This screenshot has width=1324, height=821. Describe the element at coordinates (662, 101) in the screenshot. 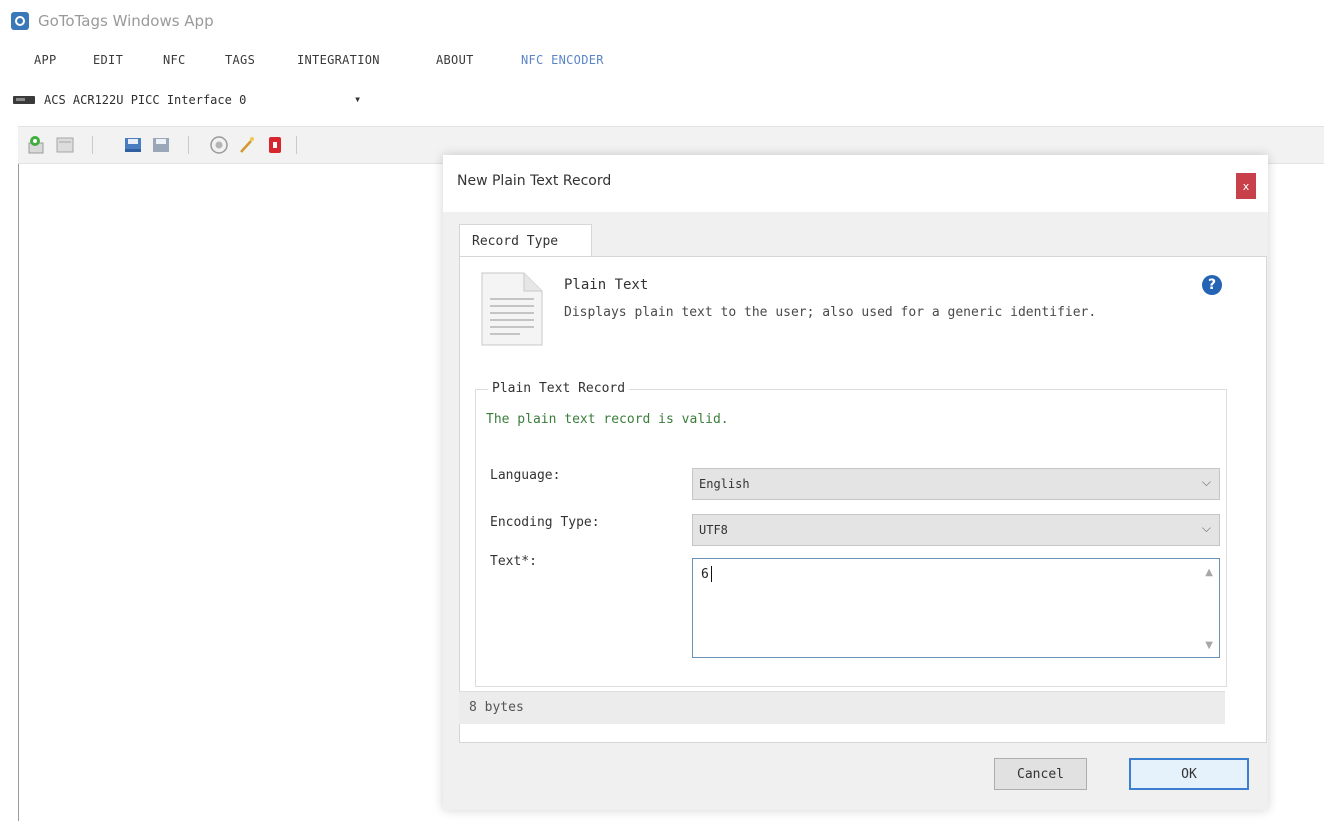

I see `device-selector-row: ACS ACR122U PICC Interface 0 ▾` at that location.